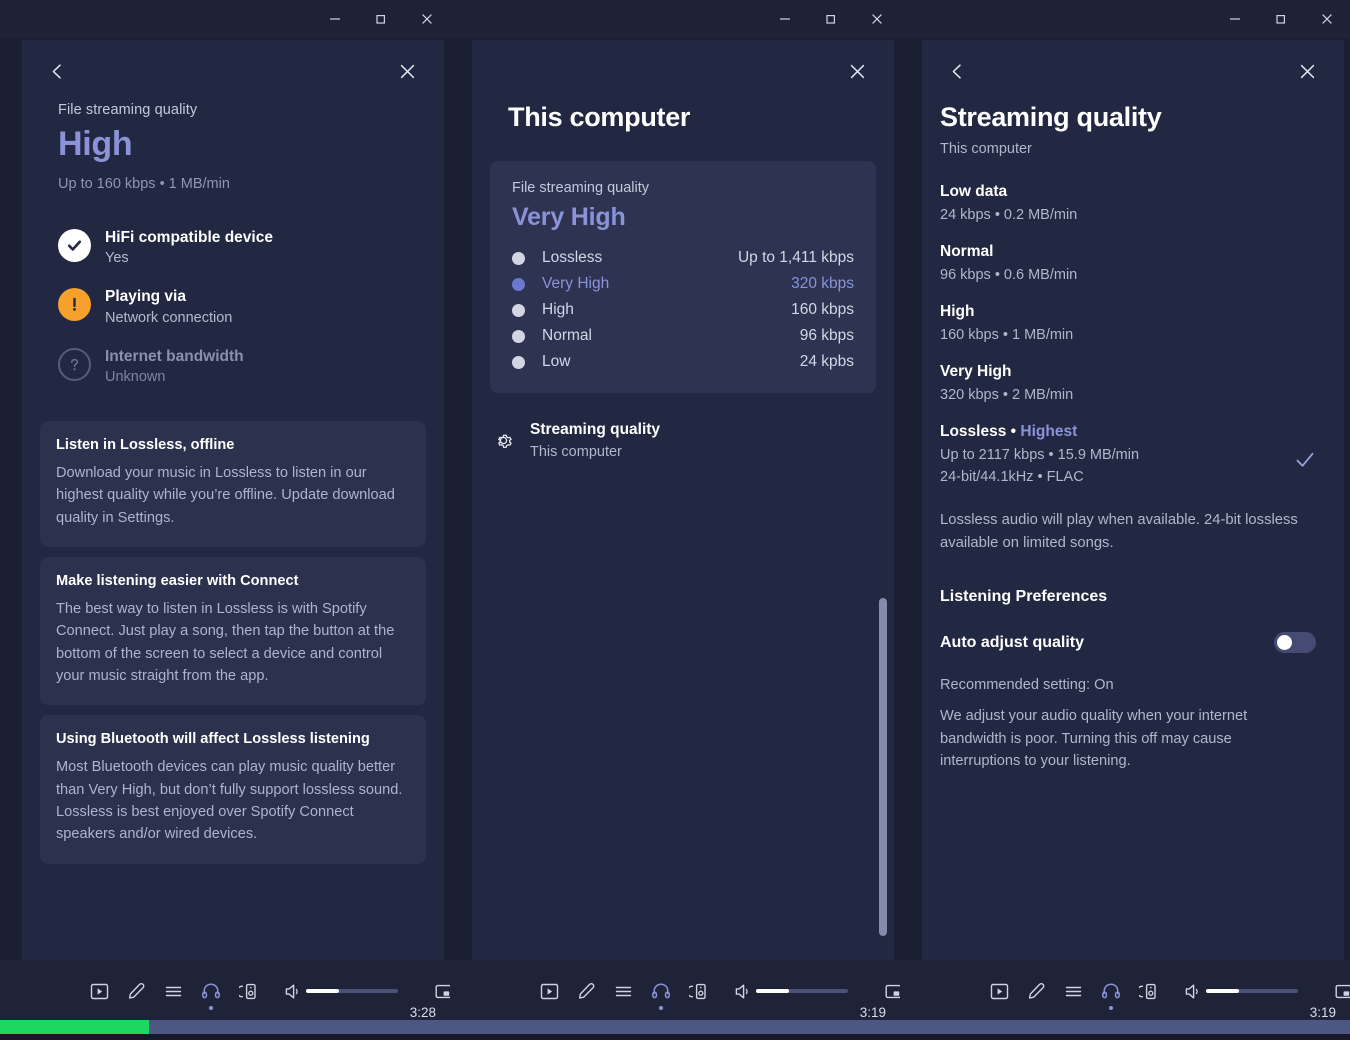  Describe the element at coordinates (1128, 383) in the screenshot. I see `quality-option-very-high: Very High 320 kbps • 2 MB/min` at that location.